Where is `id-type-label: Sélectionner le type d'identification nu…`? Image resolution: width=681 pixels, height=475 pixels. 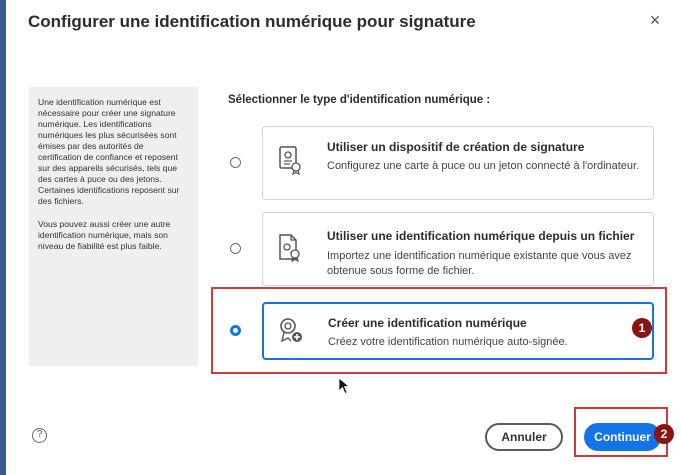
id-type-label: Sélectionner le type d'identification nu… is located at coordinates (359, 100).